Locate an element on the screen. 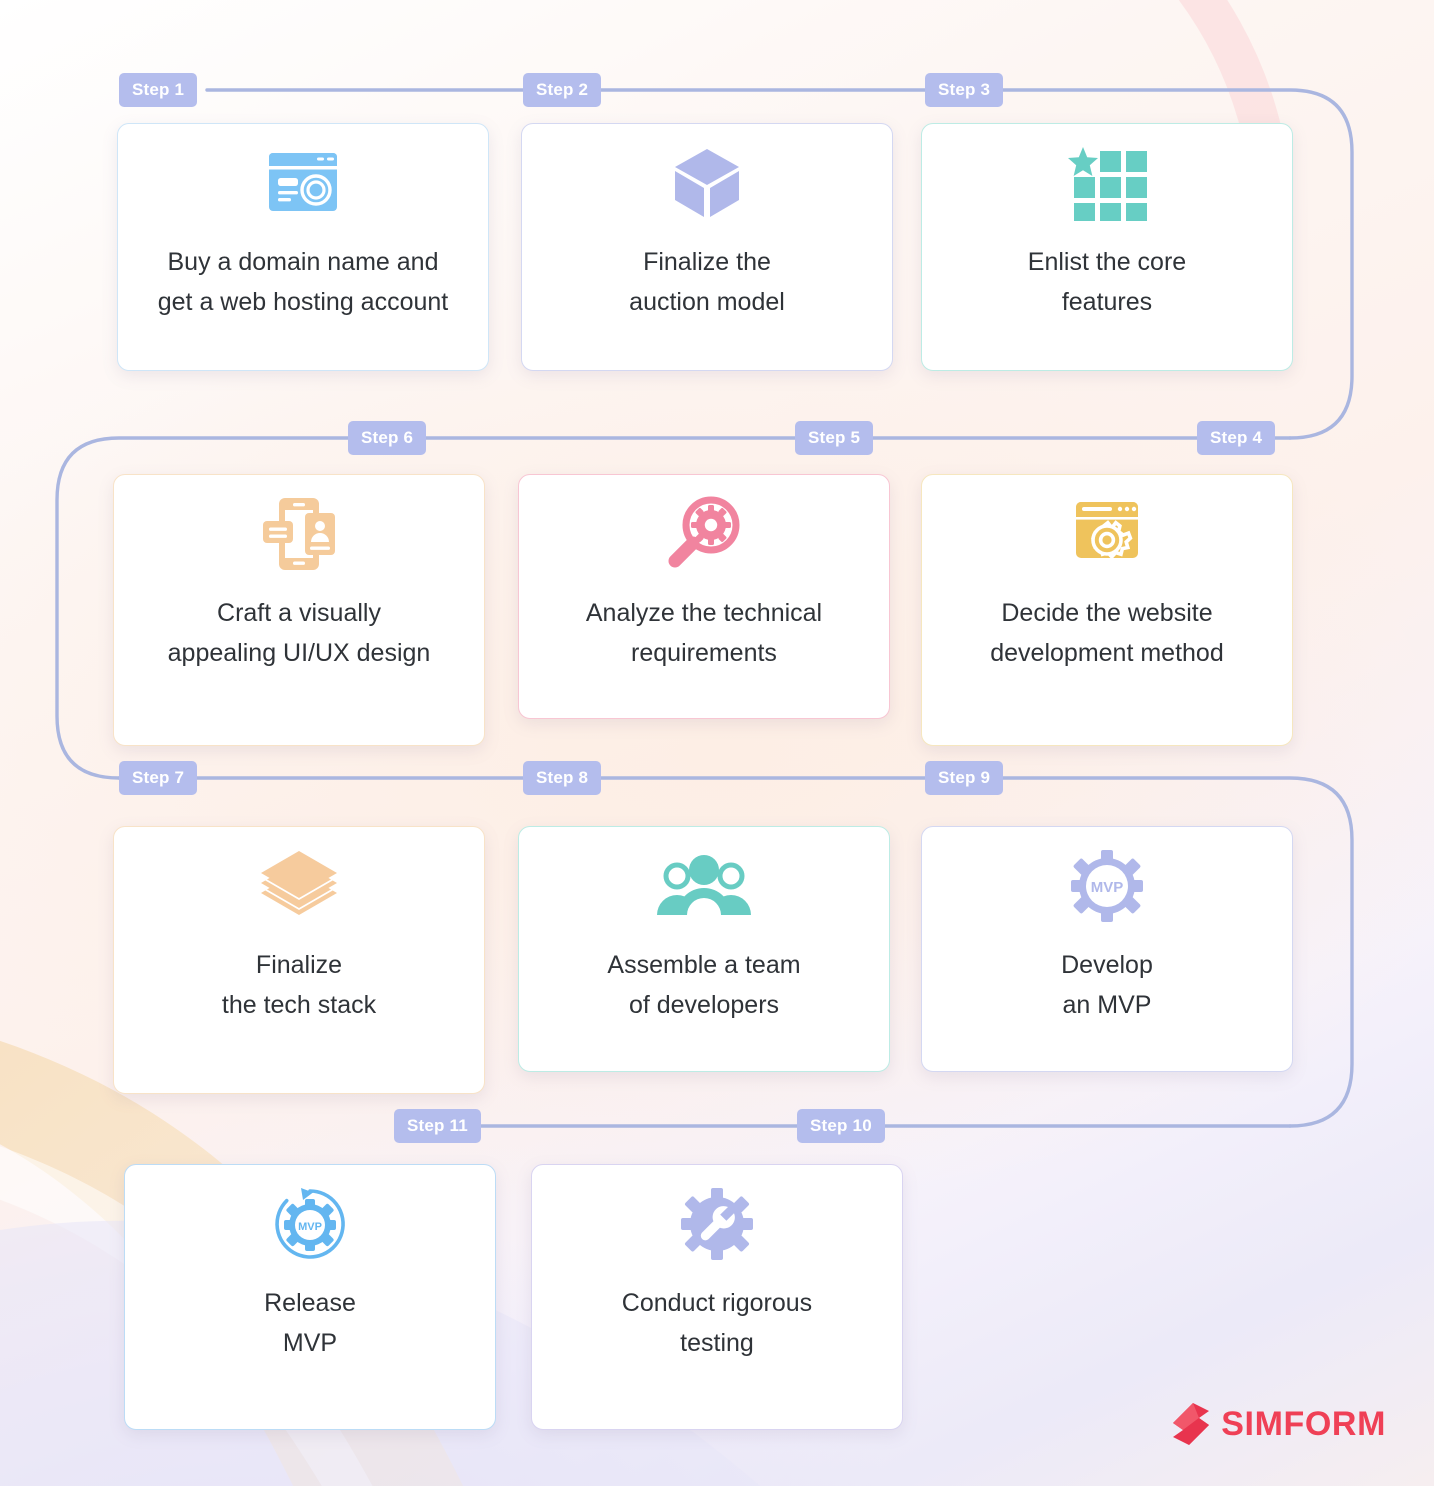 This screenshot has width=1434, height=1486. step-icon-6-wrap is located at coordinates (299, 534).